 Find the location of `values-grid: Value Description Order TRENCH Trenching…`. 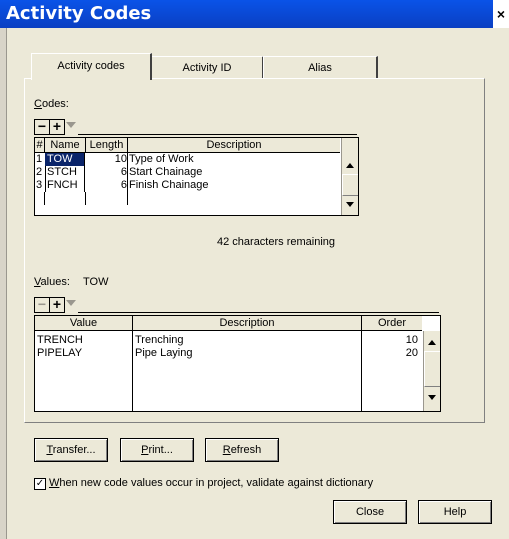

values-grid: Value Description Order TRENCH Trenching… is located at coordinates (237, 363).